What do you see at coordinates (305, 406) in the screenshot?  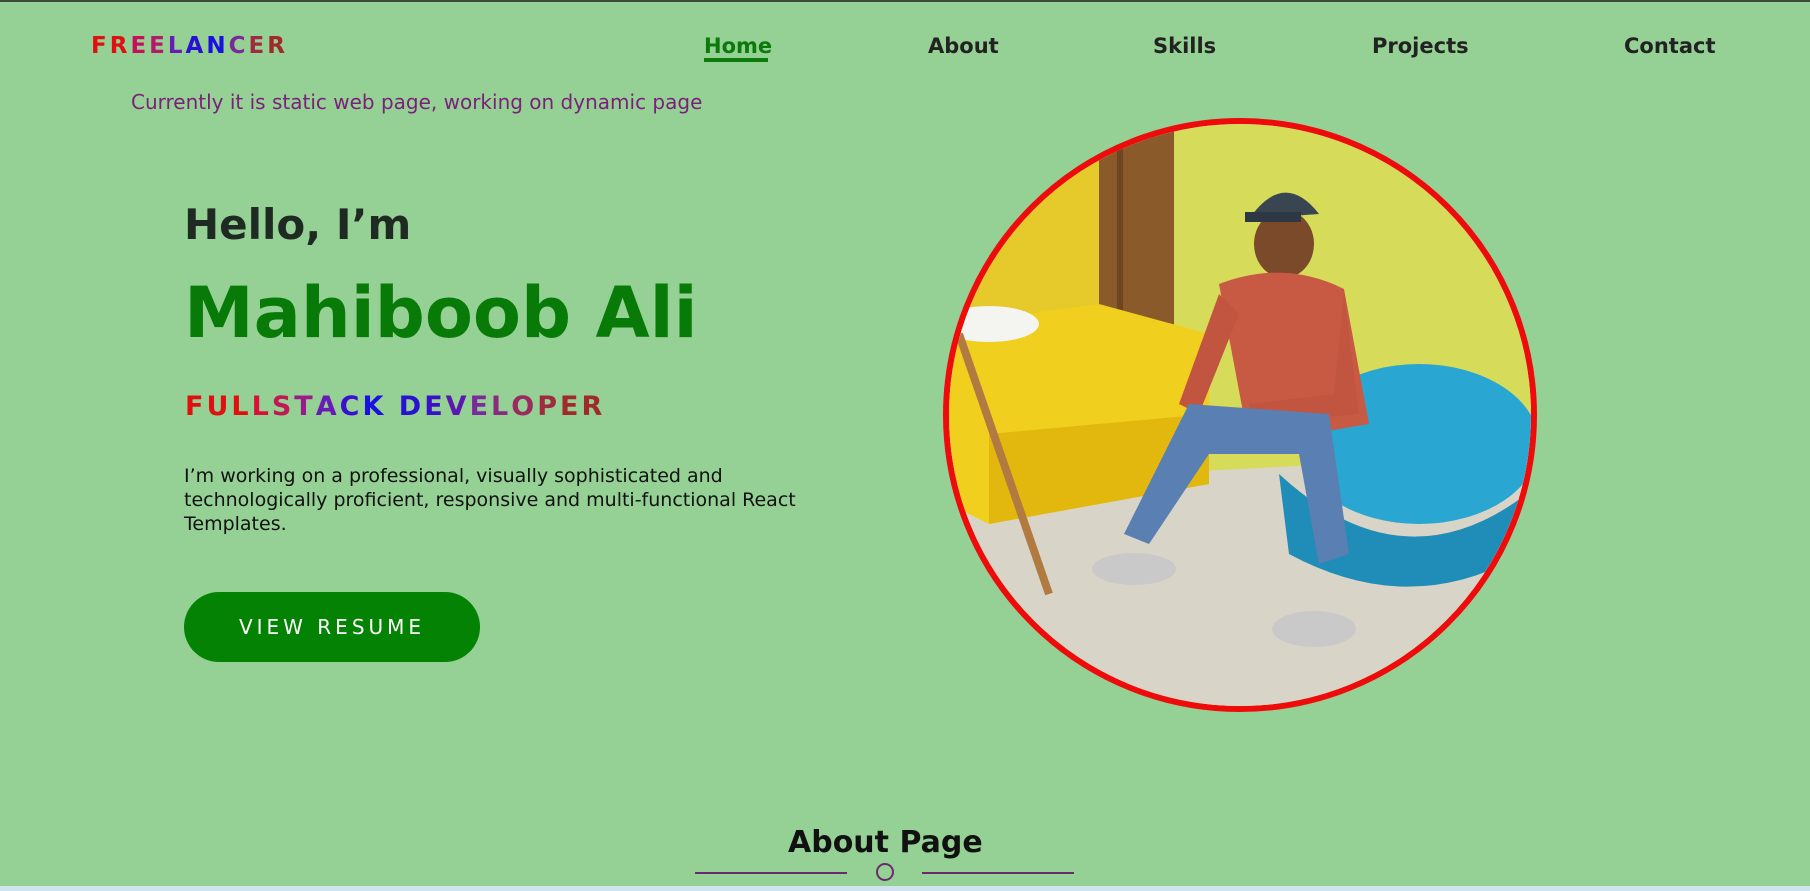 I see `role-letter: T` at bounding box center [305, 406].